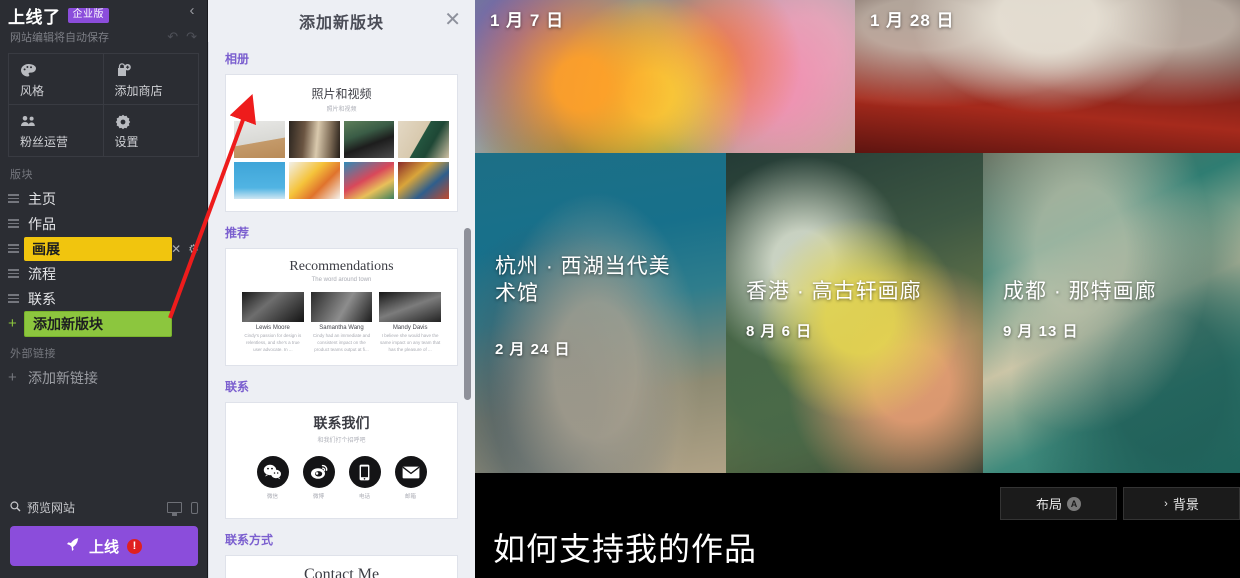 This screenshot has width=1240, height=578. What do you see at coordinates (1058, 503) in the screenshot?
I see `layout-button: 布局 A` at bounding box center [1058, 503].